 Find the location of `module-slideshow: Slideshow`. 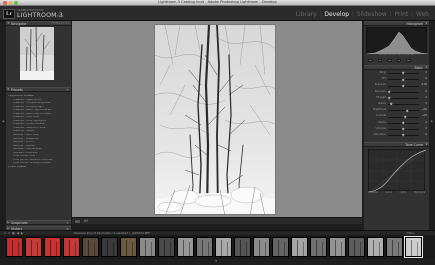

module-slideshow: Slideshow is located at coordinates (372, 15).